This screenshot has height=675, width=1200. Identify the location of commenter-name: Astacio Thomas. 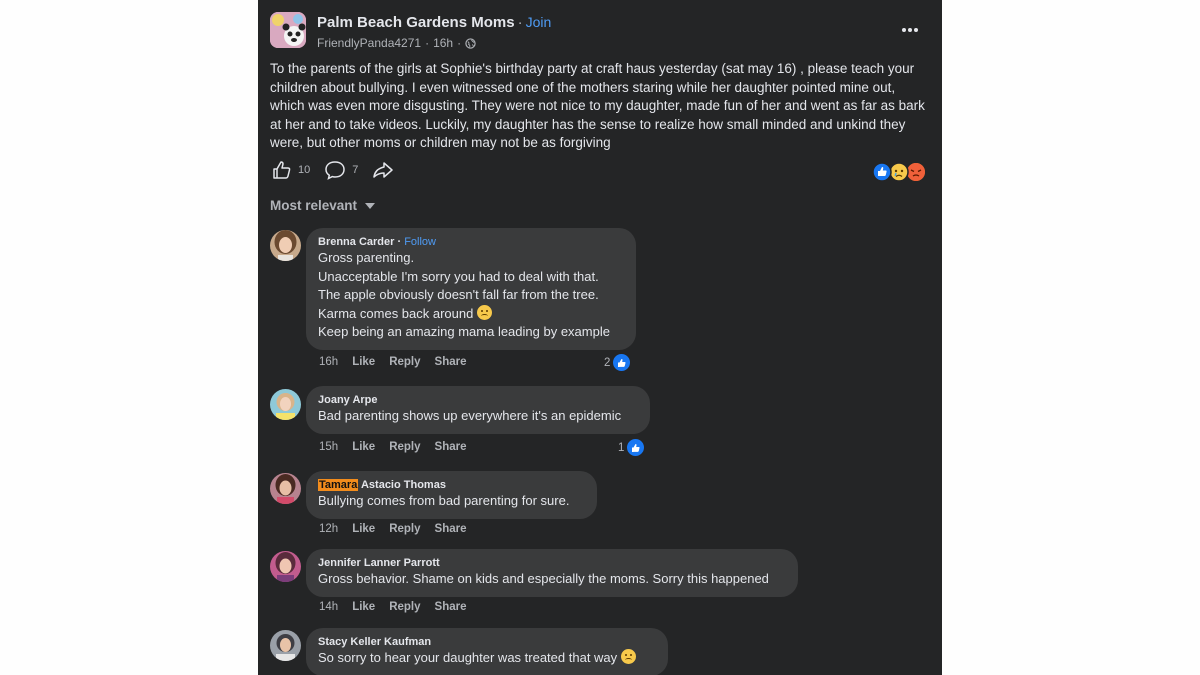
(402, 485).